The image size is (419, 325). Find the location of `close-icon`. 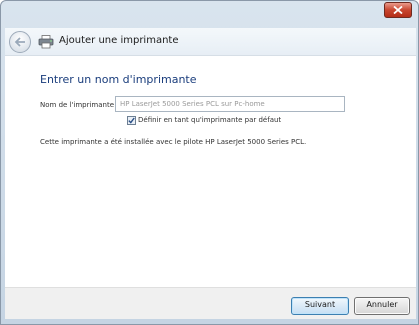

close-icon is located at coordinates (398, 10).